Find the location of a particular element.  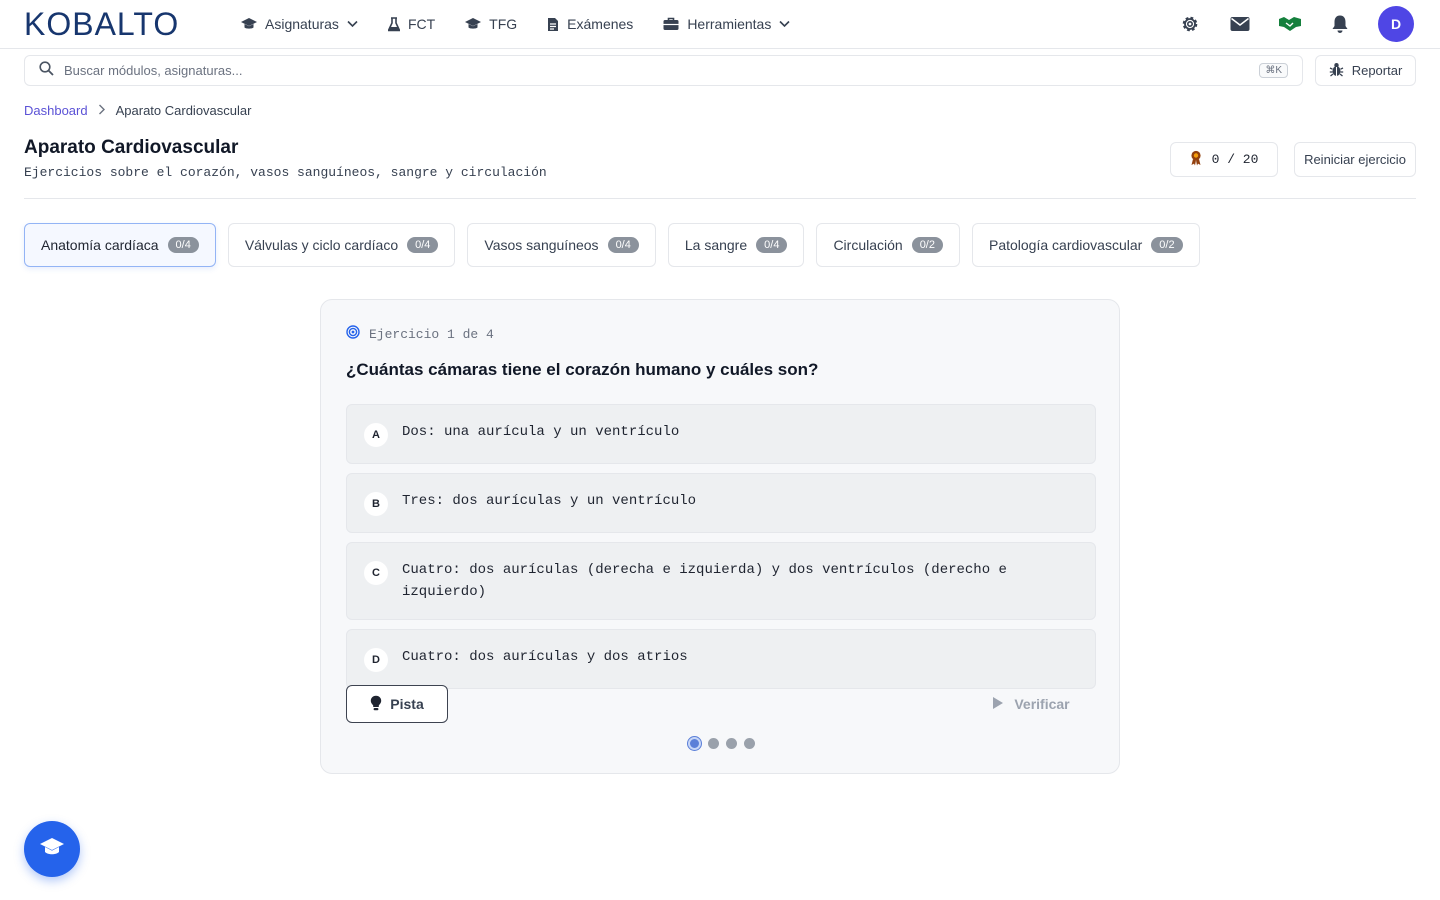

score-display: 0 / 20 is located at coordinates (1224, 159).